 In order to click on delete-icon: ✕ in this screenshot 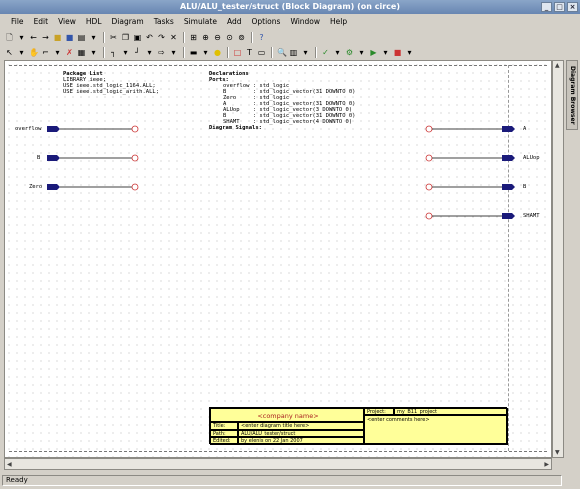, I will do `click(173, 37)`.